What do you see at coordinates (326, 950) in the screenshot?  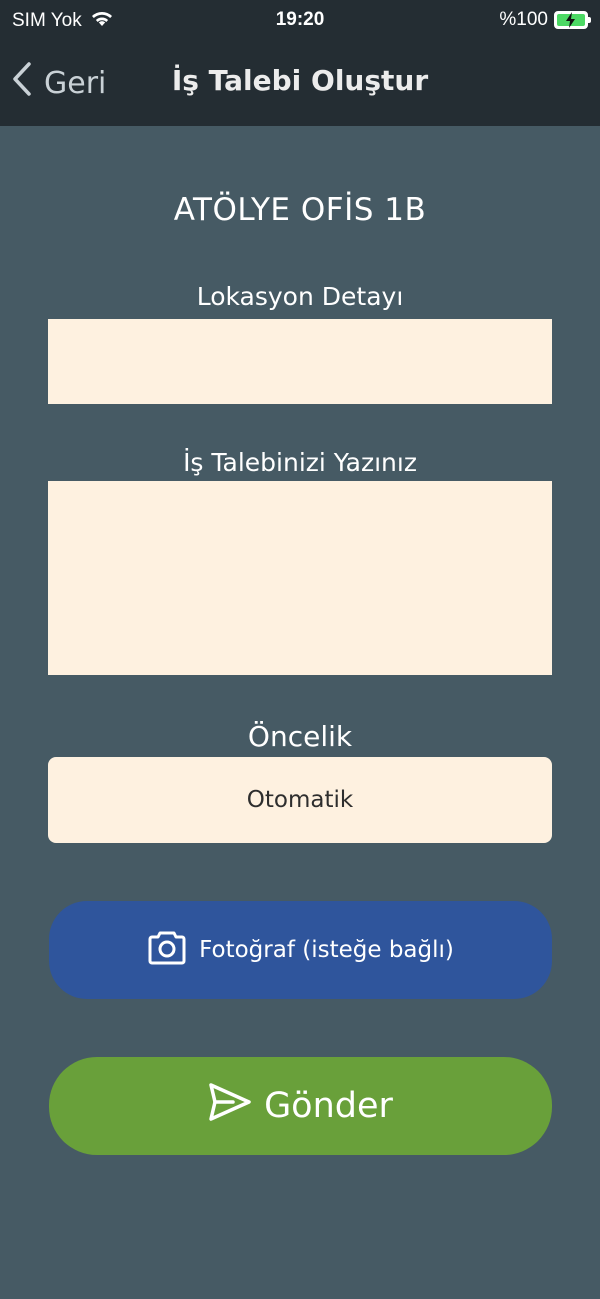 I see `photo-button-label: Fotoğraf (isteğe bağlı)` at bounding box center [326, 950].